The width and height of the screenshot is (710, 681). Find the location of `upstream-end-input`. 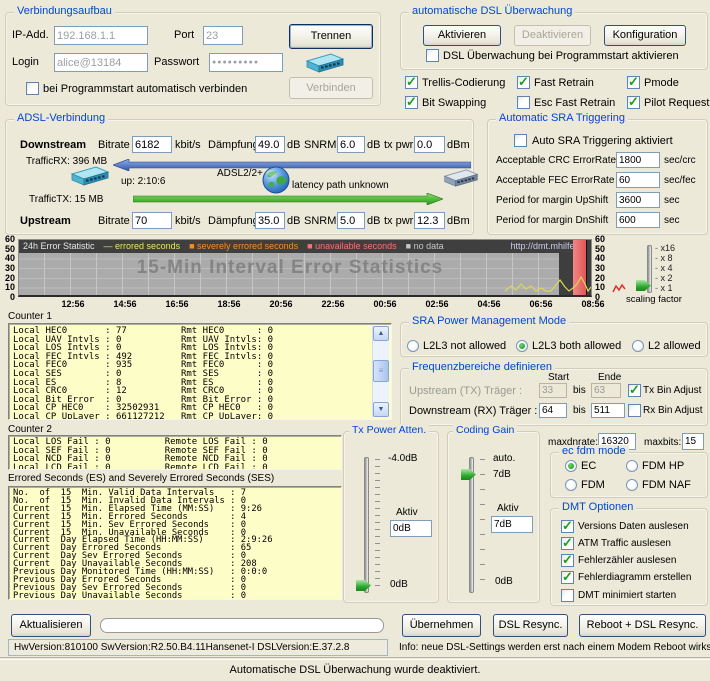

upstream-end-input is located at coordinates (606, 390).